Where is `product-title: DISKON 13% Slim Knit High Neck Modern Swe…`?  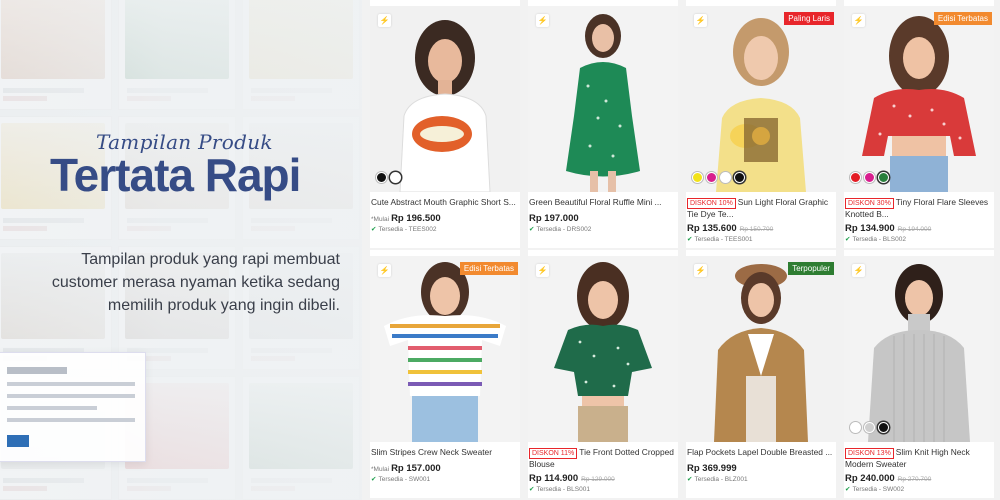 product-title: DISKON 13% Slim Knit High Neck Modern Swe… is located at coordinates (919, 458).